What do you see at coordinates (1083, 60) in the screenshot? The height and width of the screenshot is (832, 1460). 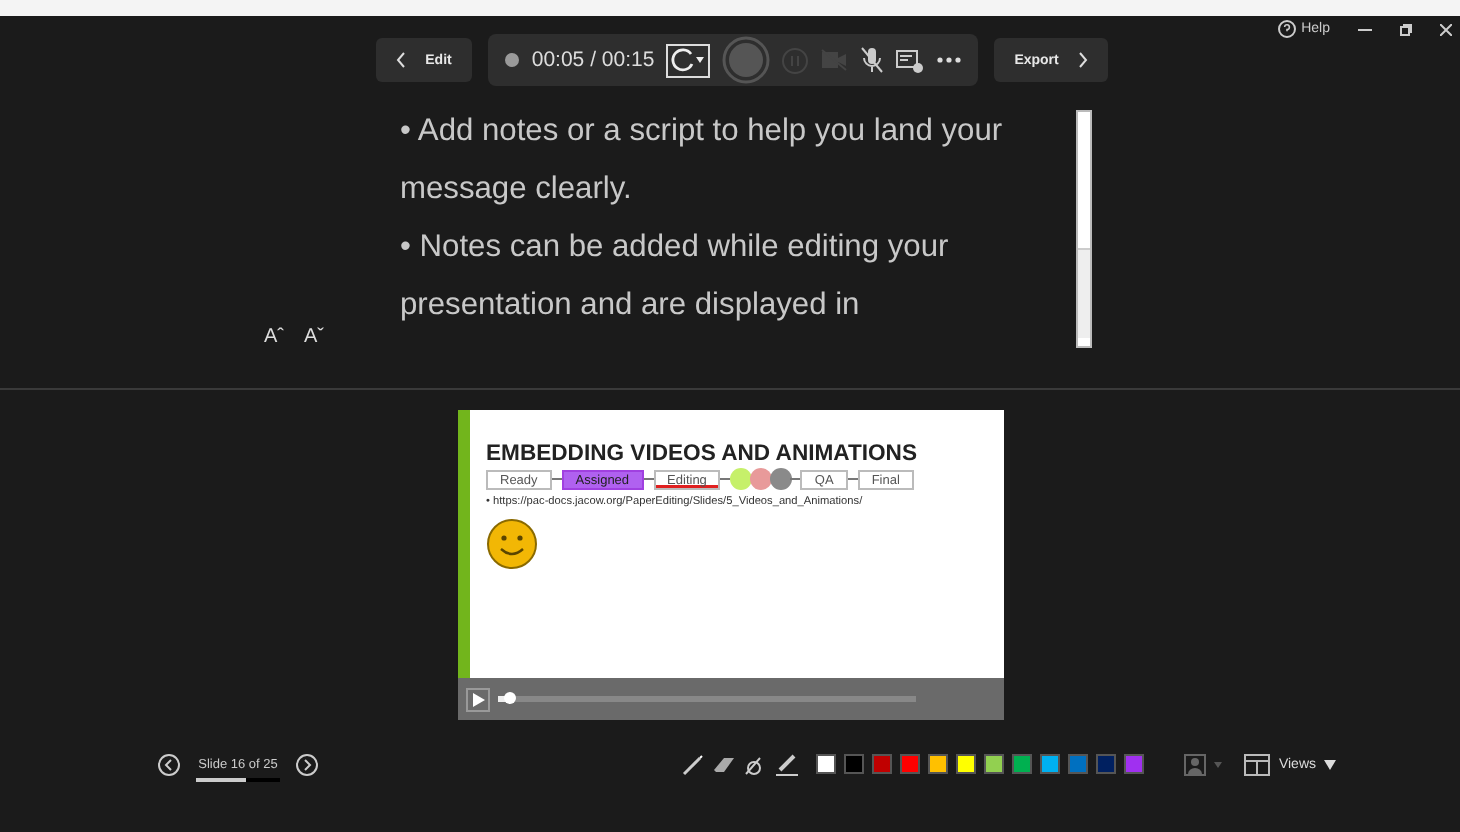 I see `chevron-right-icon` at bounding box center [1083, 60].